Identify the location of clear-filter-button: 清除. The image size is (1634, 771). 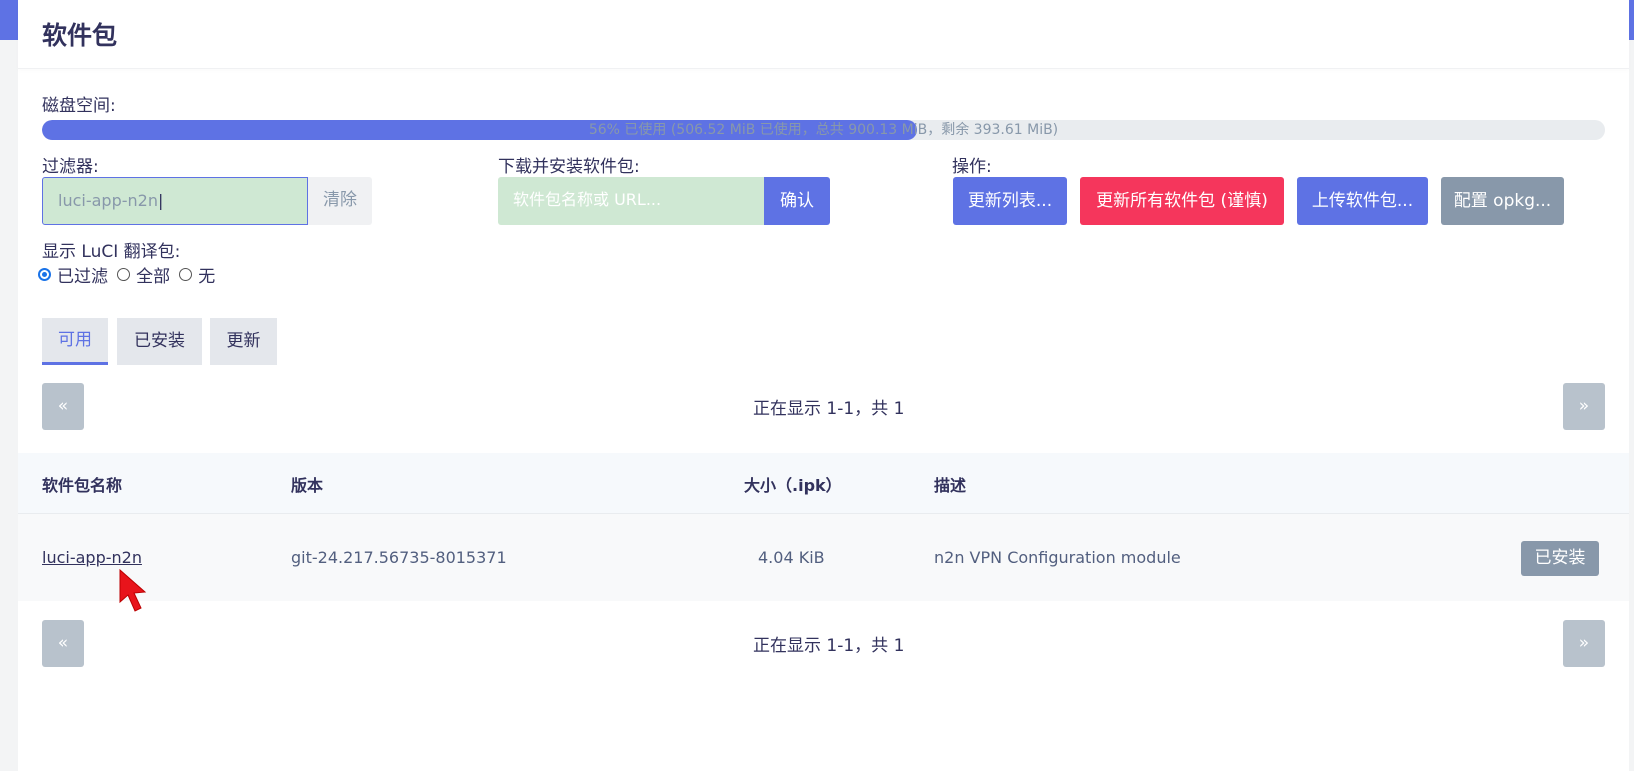
(340, 201).